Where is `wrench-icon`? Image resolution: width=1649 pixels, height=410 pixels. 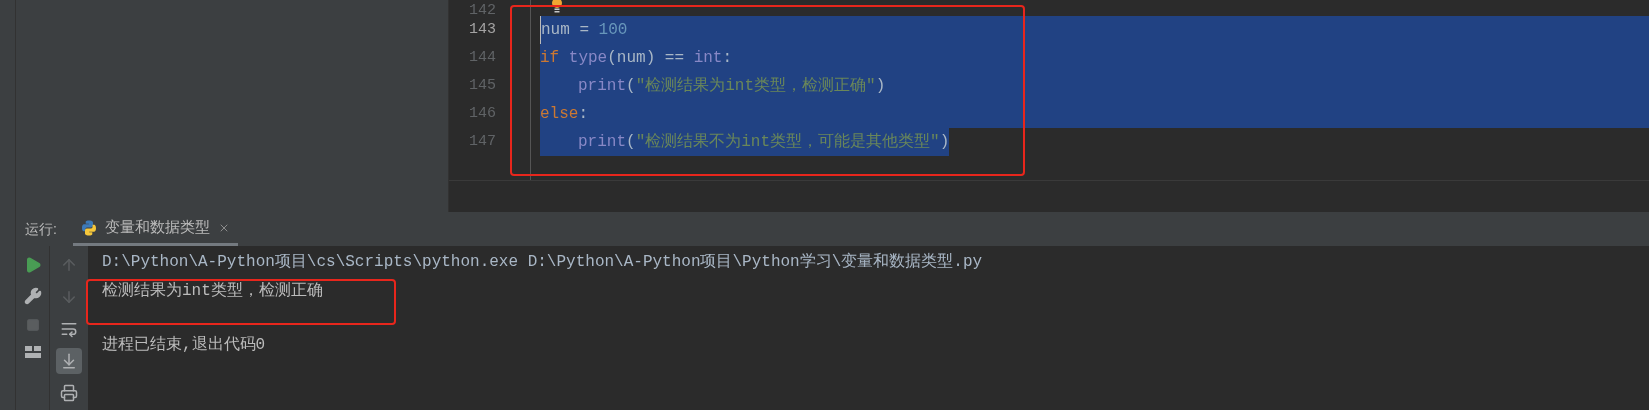
wrench-icon is located at coordinates (32, 296).